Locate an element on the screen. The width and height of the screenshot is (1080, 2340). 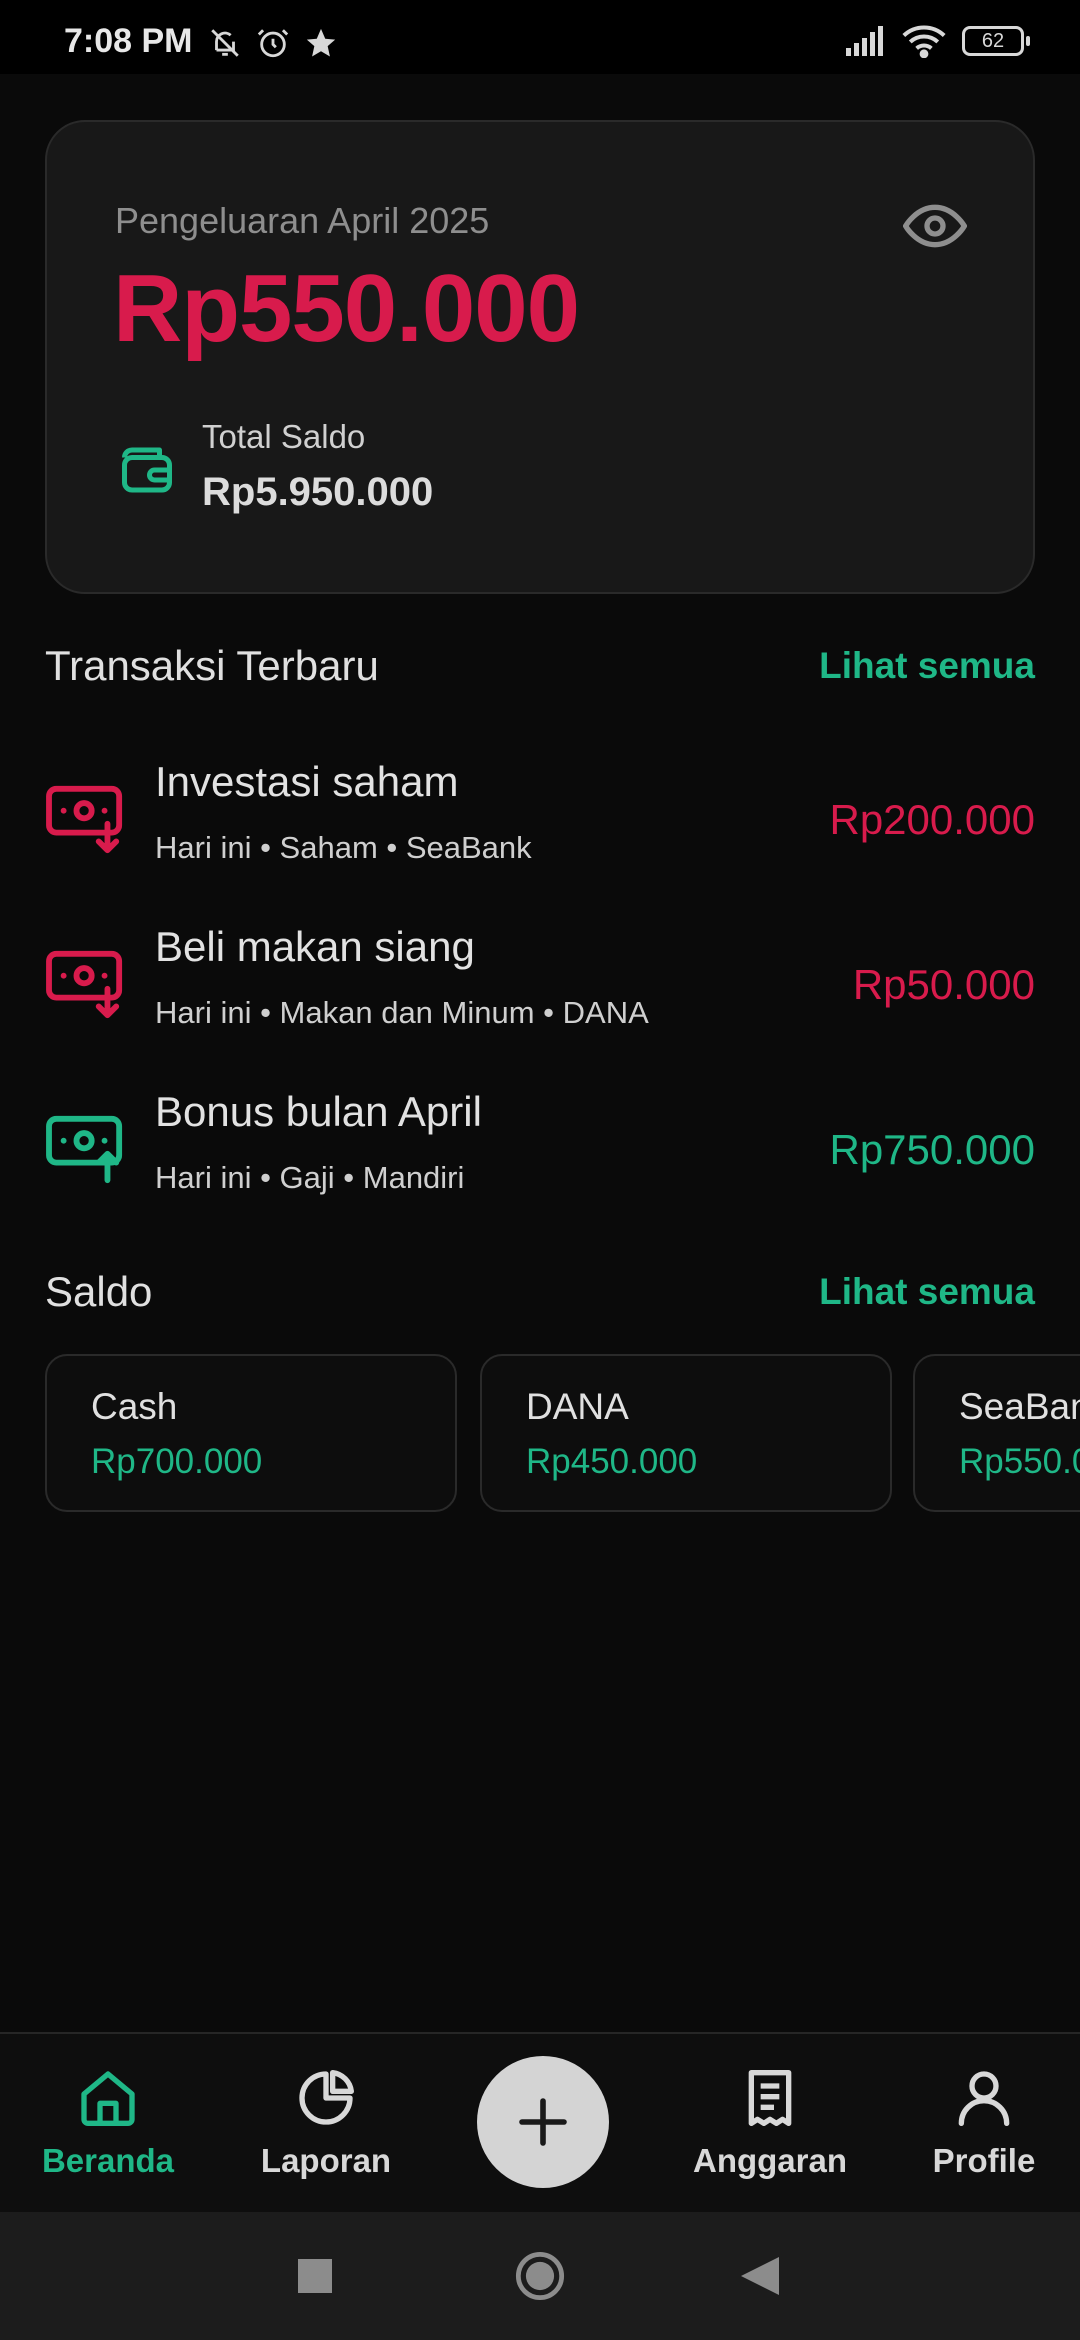
balance-amount: Rp450.000 is located at coordinates (612, 1461).